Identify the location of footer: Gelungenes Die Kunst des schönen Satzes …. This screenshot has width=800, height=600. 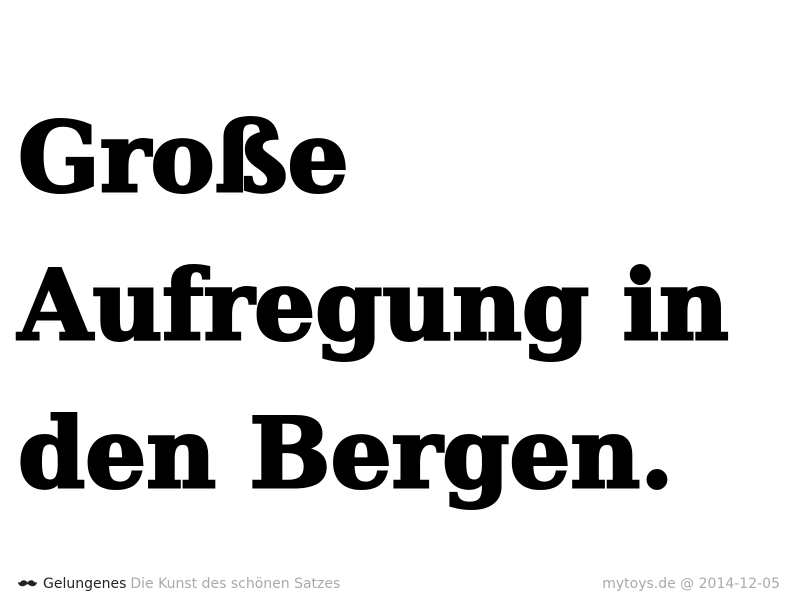
(399, 584).